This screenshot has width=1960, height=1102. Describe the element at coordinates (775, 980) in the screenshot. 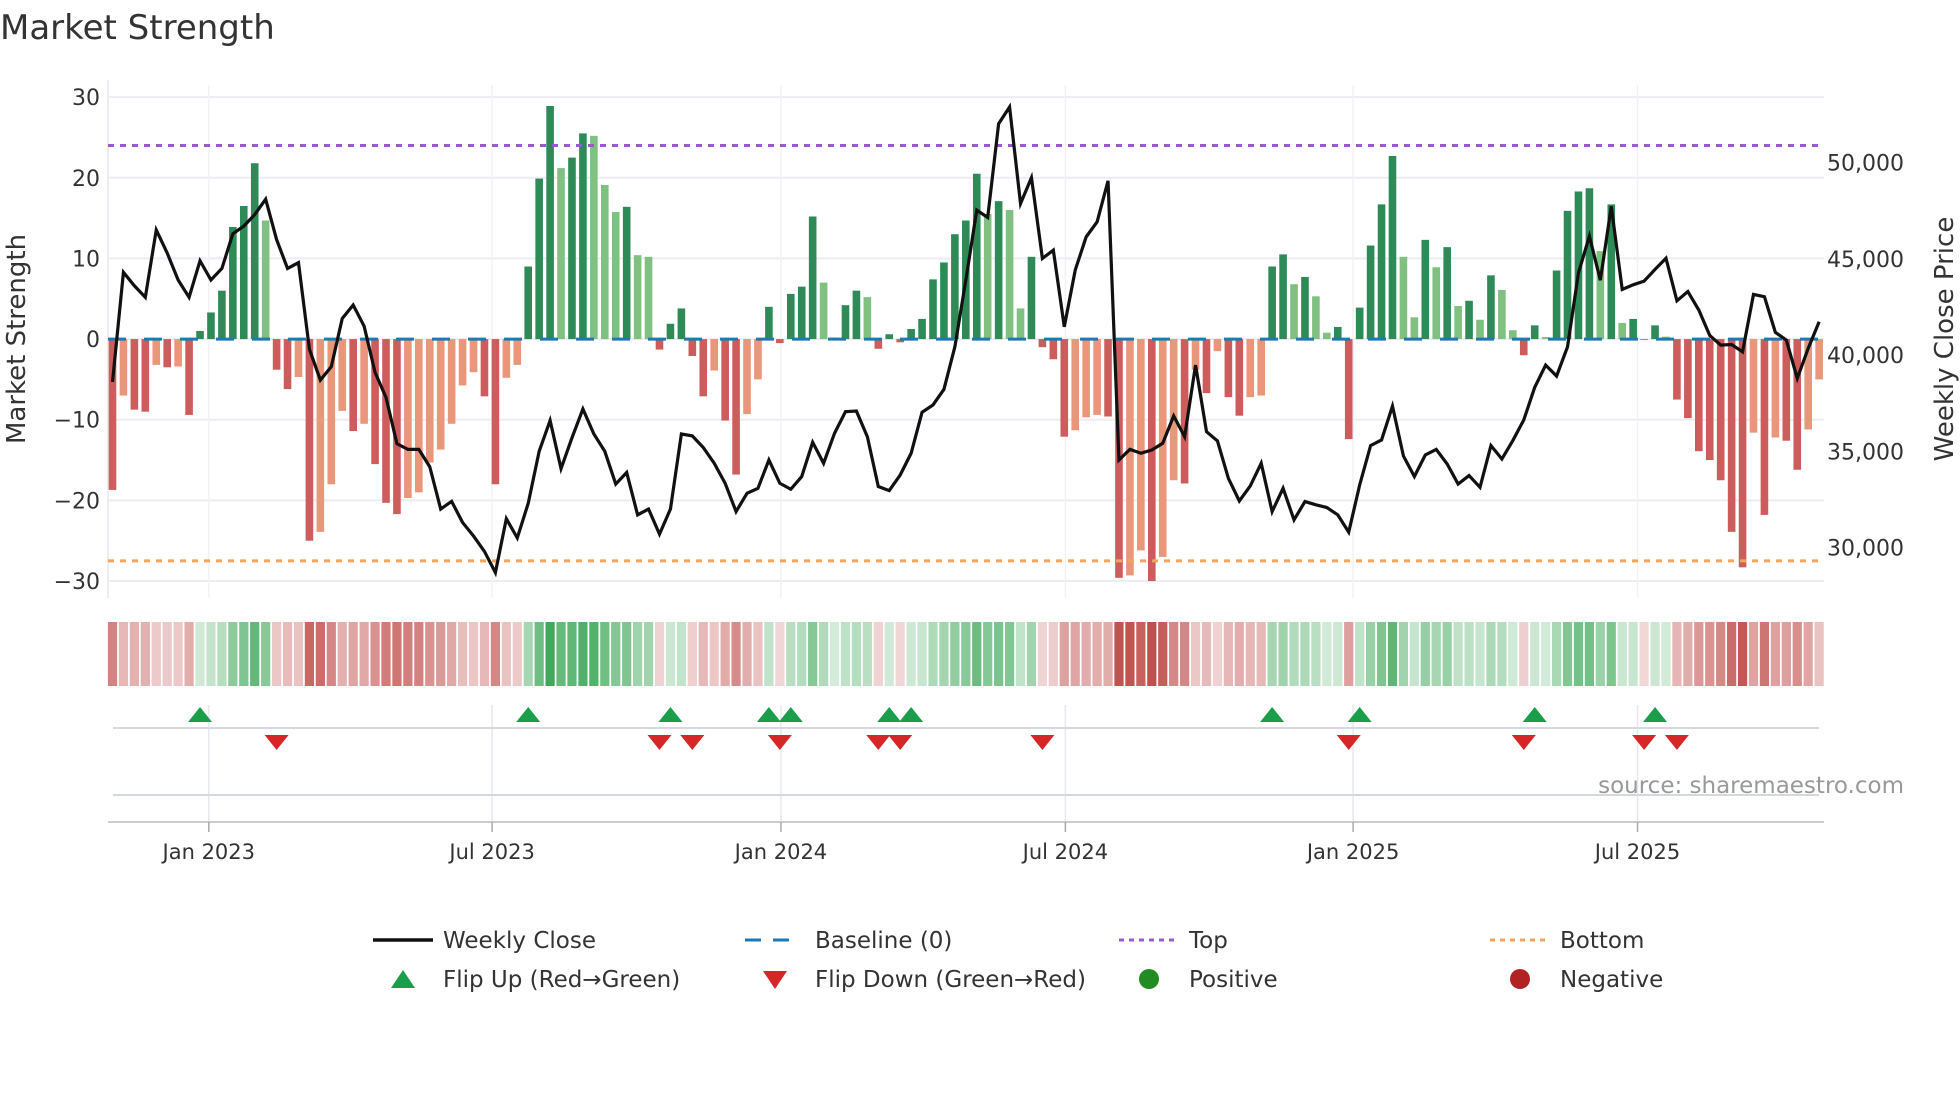

I see `triangle-down-icon` at that location.